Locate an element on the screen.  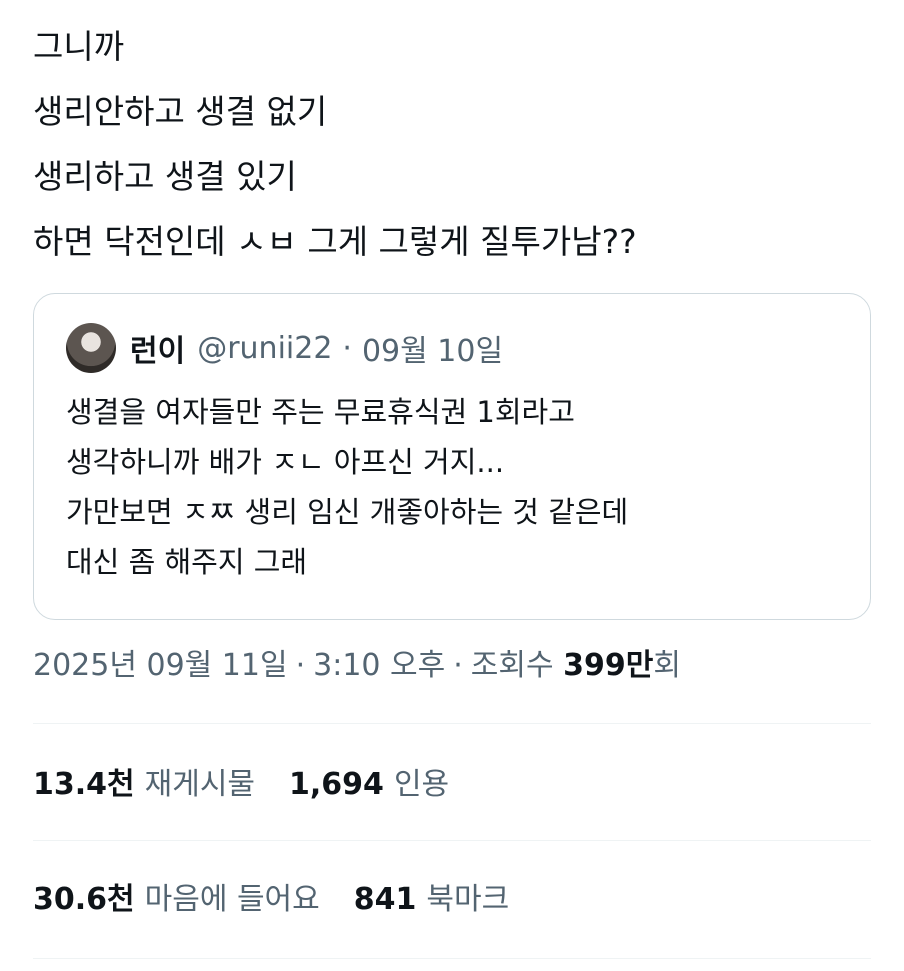
tweet-line: 생리하고 생결 있기 is located at coordinates (165, 176).